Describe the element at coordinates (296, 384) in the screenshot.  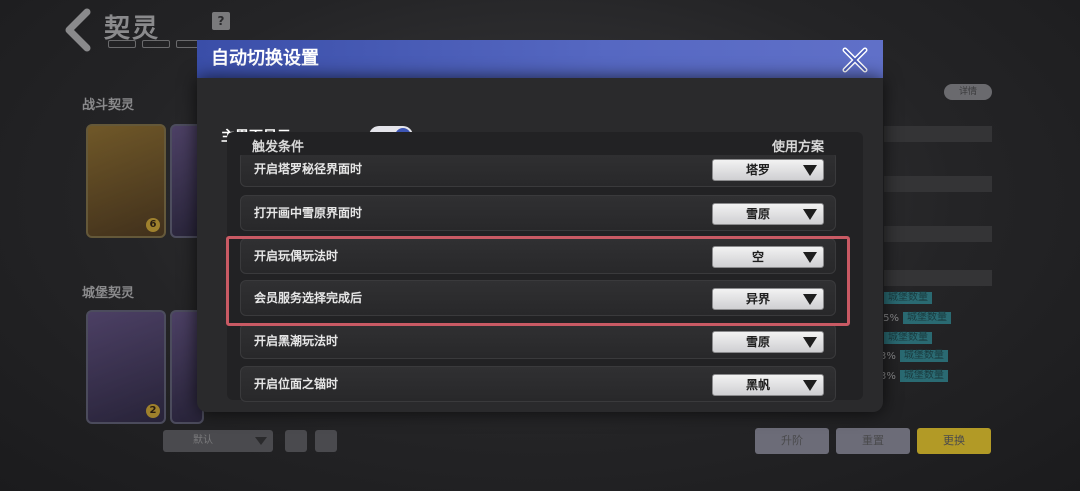
I see `condition-label: 开启位面之锚时` at that location.